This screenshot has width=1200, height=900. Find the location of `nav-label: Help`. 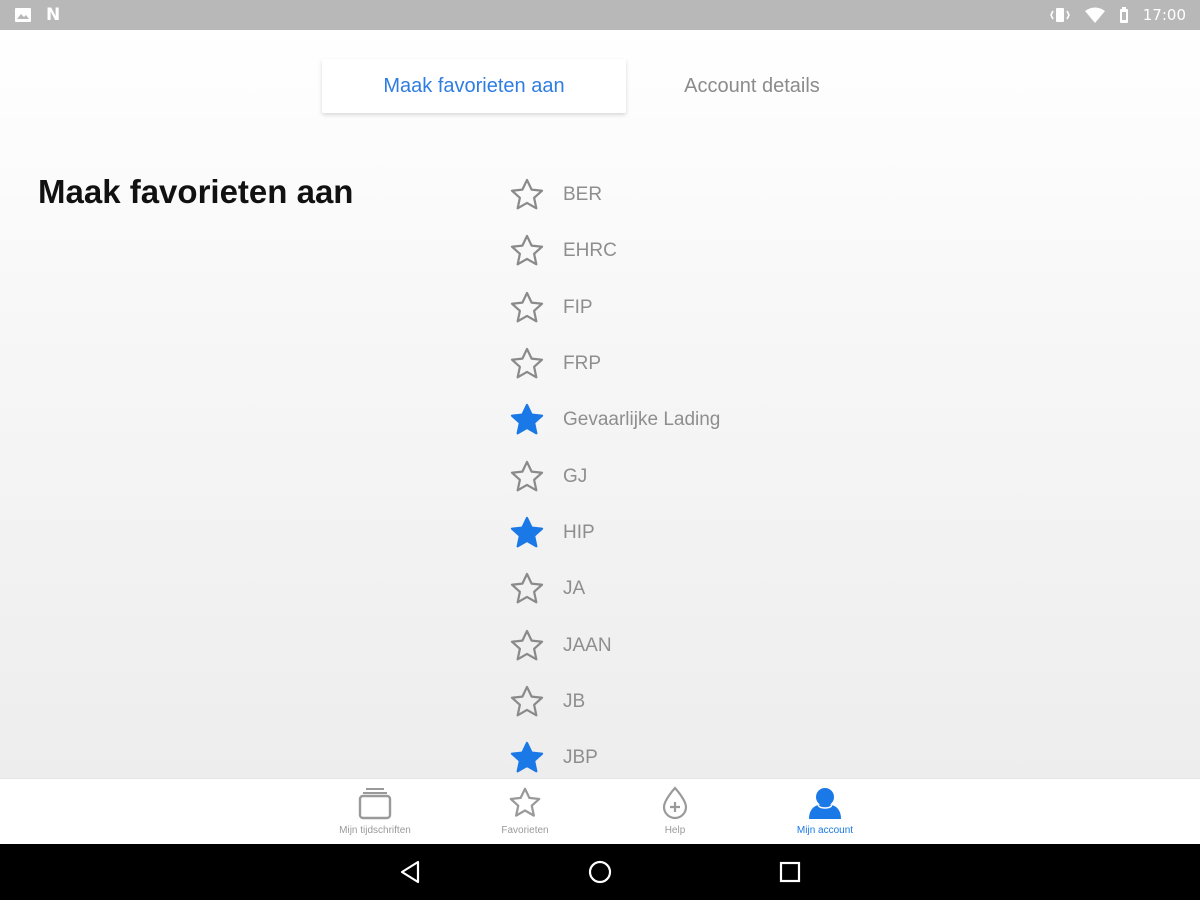

nav-label: Help is located at coordinates (675, 830).